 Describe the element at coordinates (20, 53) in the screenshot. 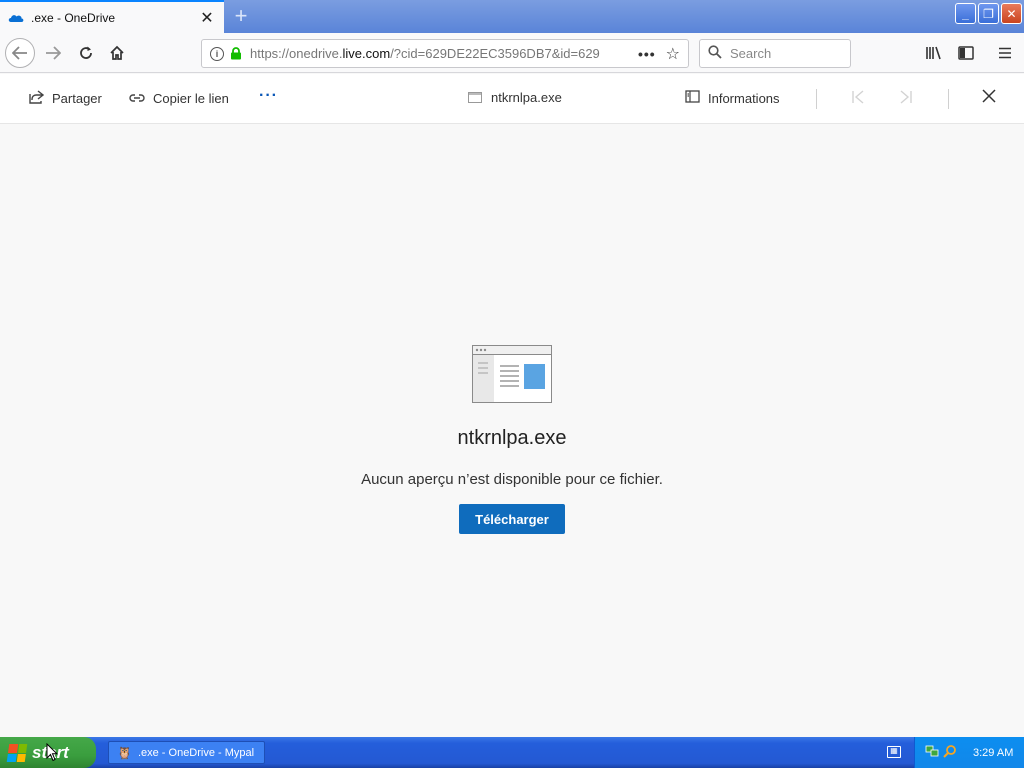

I see `back-arrow-icon` at that location.